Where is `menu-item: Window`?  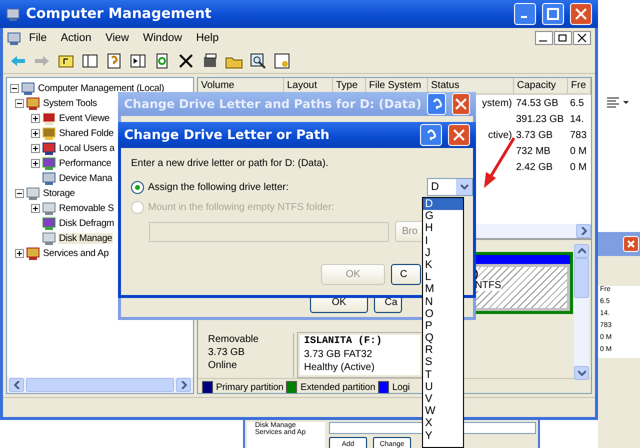
menu-item: Window is located at coordinates (162, 38).